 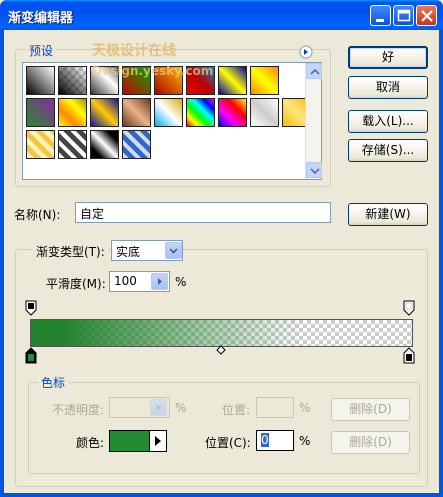 I want to click on smoothness-unit: %, so click(x=181, y=282).